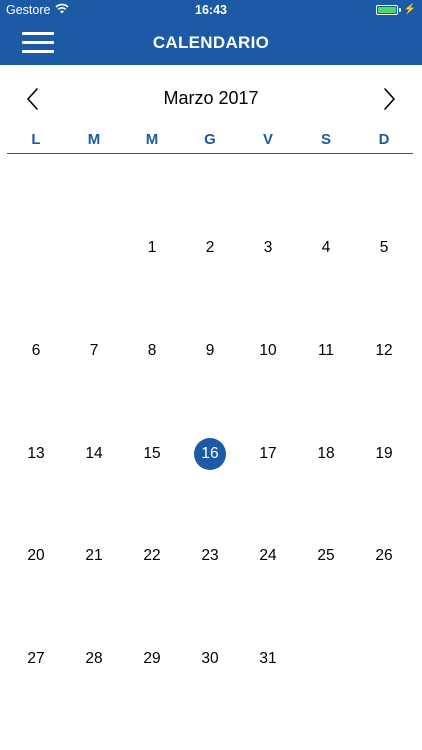 This screenshot has width=422, height=750. What do you see at coordinates (152, 454) in the screenshot?
I see `day-cell: 15` at bounding box center [152, 454].